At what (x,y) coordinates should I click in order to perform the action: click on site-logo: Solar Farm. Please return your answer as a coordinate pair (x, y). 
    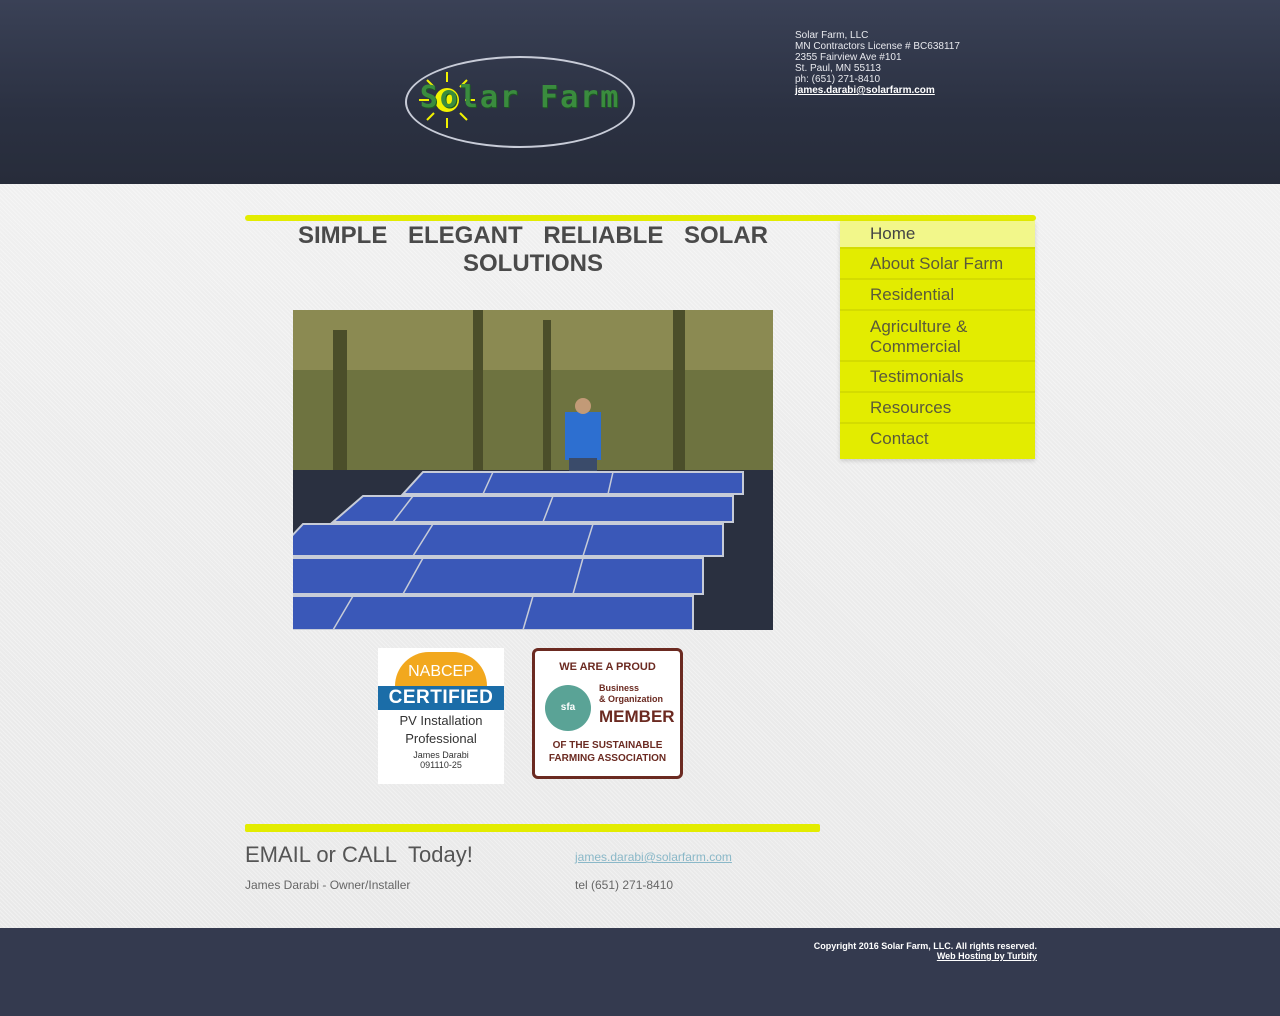
    Looking at the image, I should click on (520, 102).